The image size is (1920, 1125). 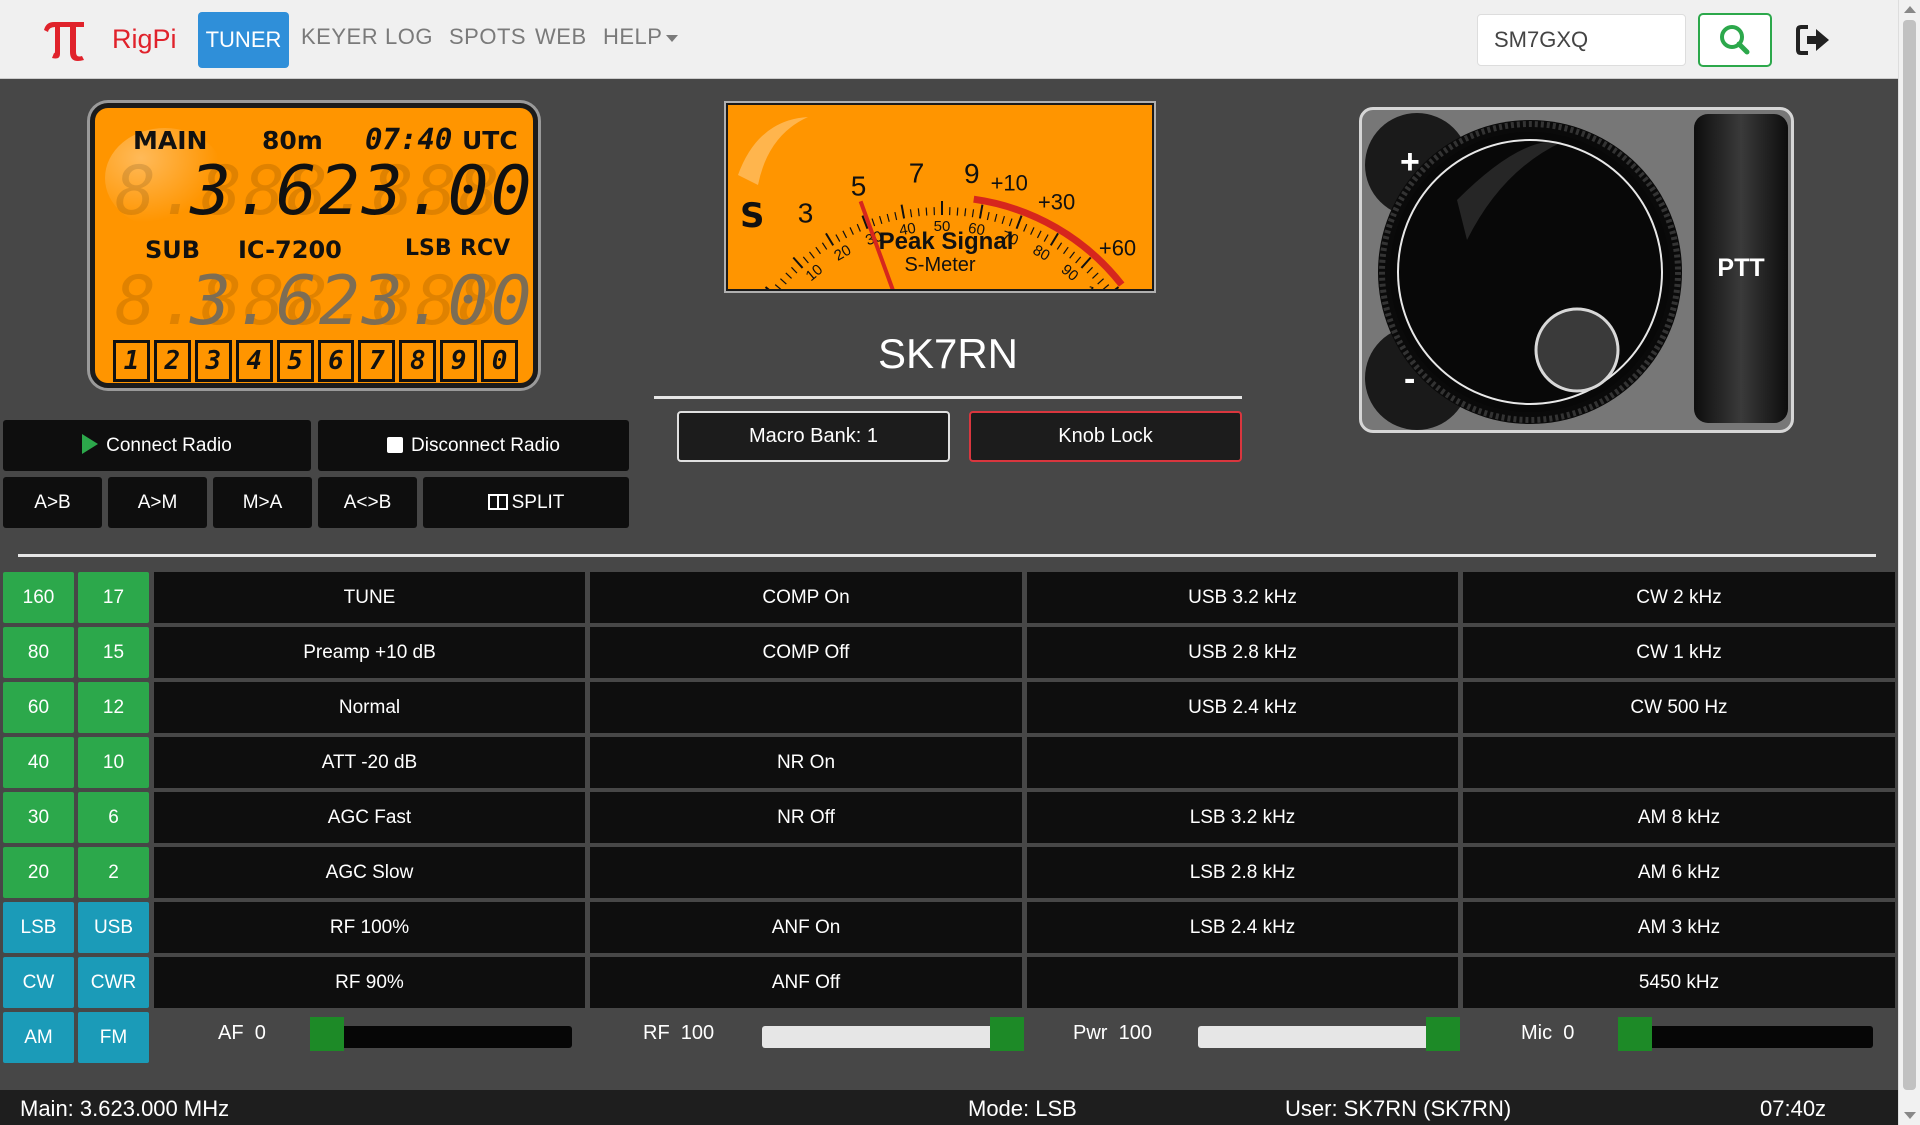 I want to click on mode-button-usb: USB, so click(x=113, y=927).